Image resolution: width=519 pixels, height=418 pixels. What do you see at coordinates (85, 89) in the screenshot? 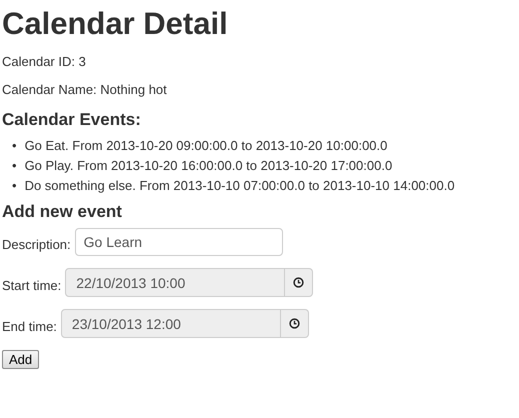
I see `calendar-name: Calendar Name: Nothing hot` at bounding box center [85, 89].